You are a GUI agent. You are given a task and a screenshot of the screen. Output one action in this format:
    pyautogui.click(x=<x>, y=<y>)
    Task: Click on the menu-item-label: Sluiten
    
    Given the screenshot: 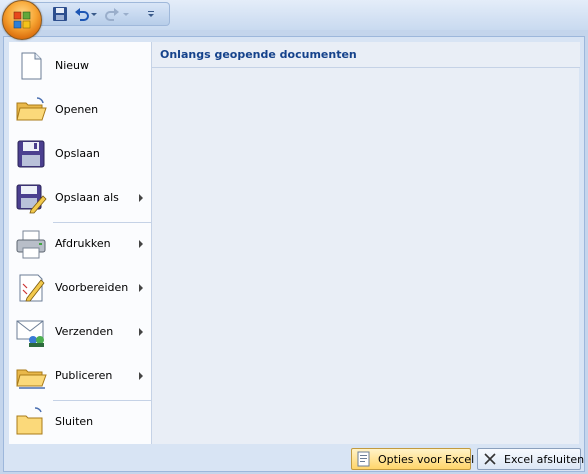 What is the action you would take?
    pyautogui.click(x=74, y=421)
    